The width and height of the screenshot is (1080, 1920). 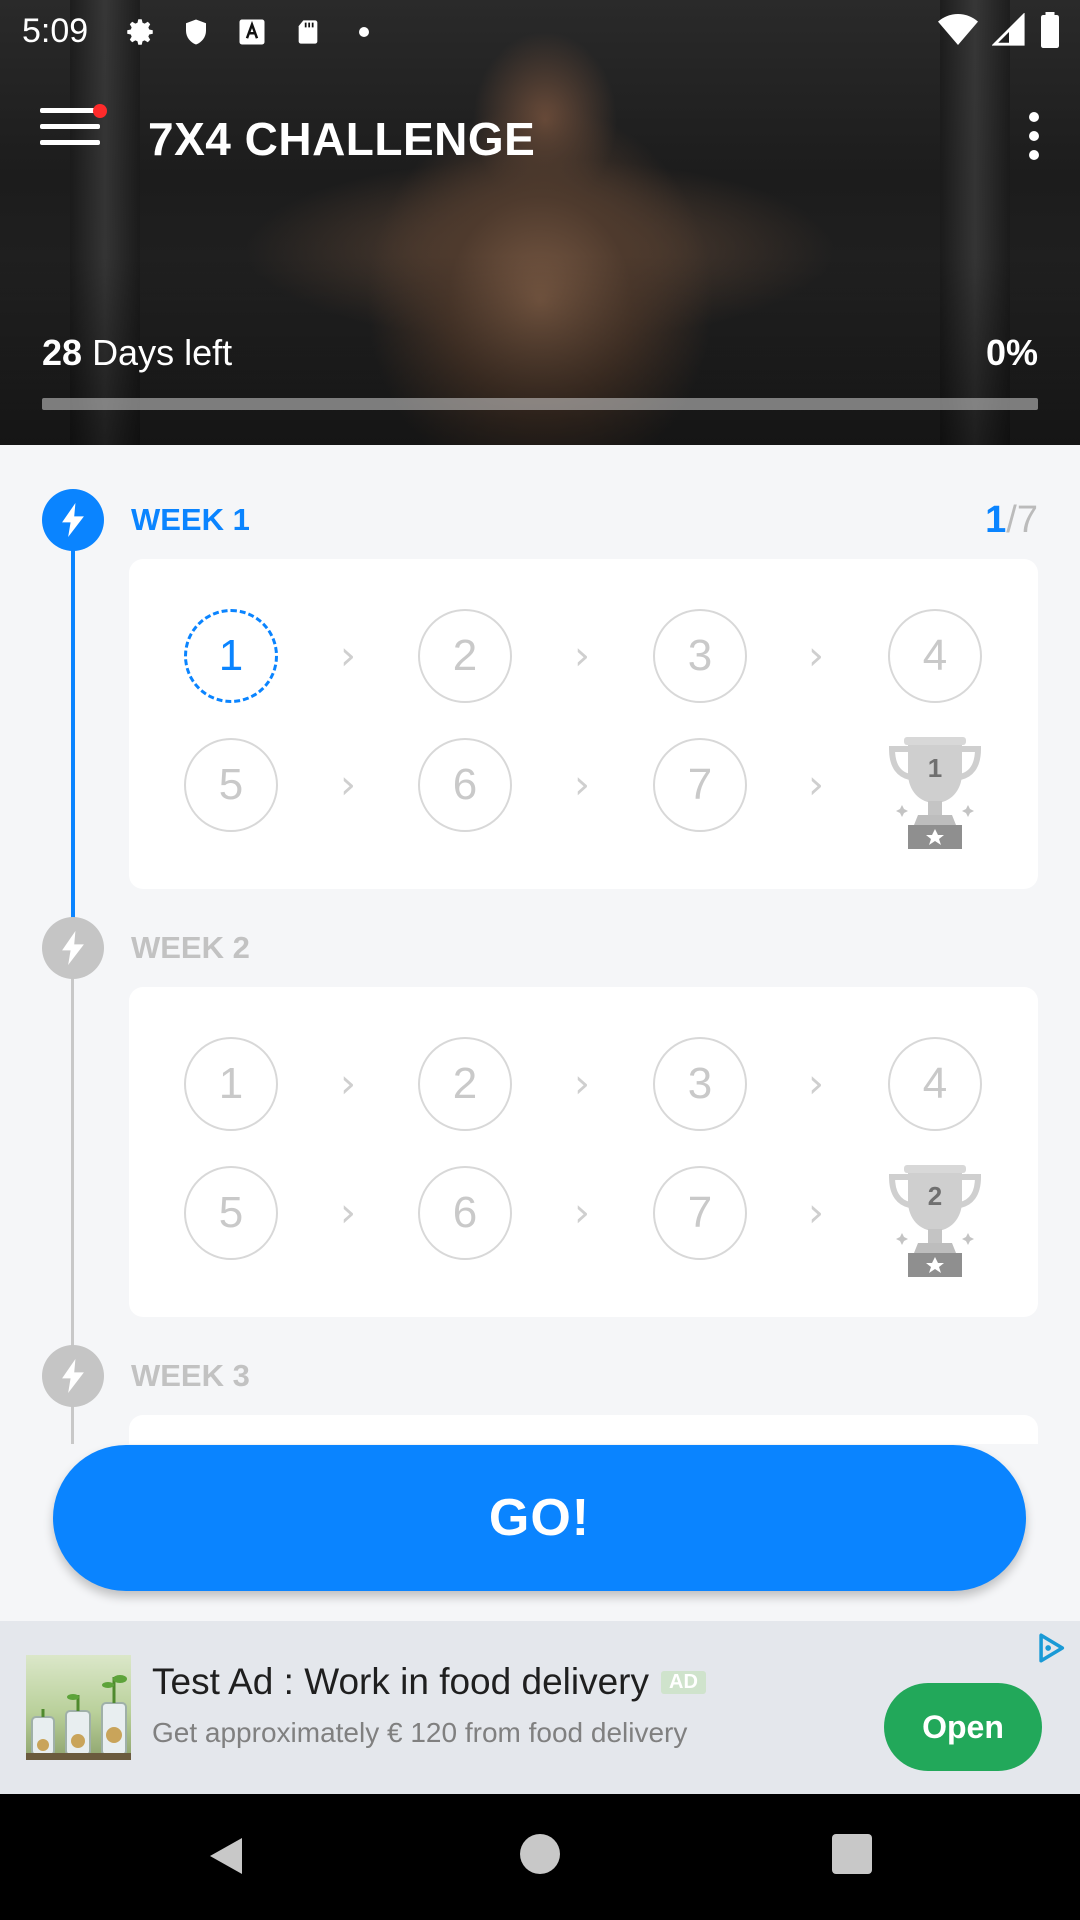 I want to click on back-icon, so click(x=226, y=1858).